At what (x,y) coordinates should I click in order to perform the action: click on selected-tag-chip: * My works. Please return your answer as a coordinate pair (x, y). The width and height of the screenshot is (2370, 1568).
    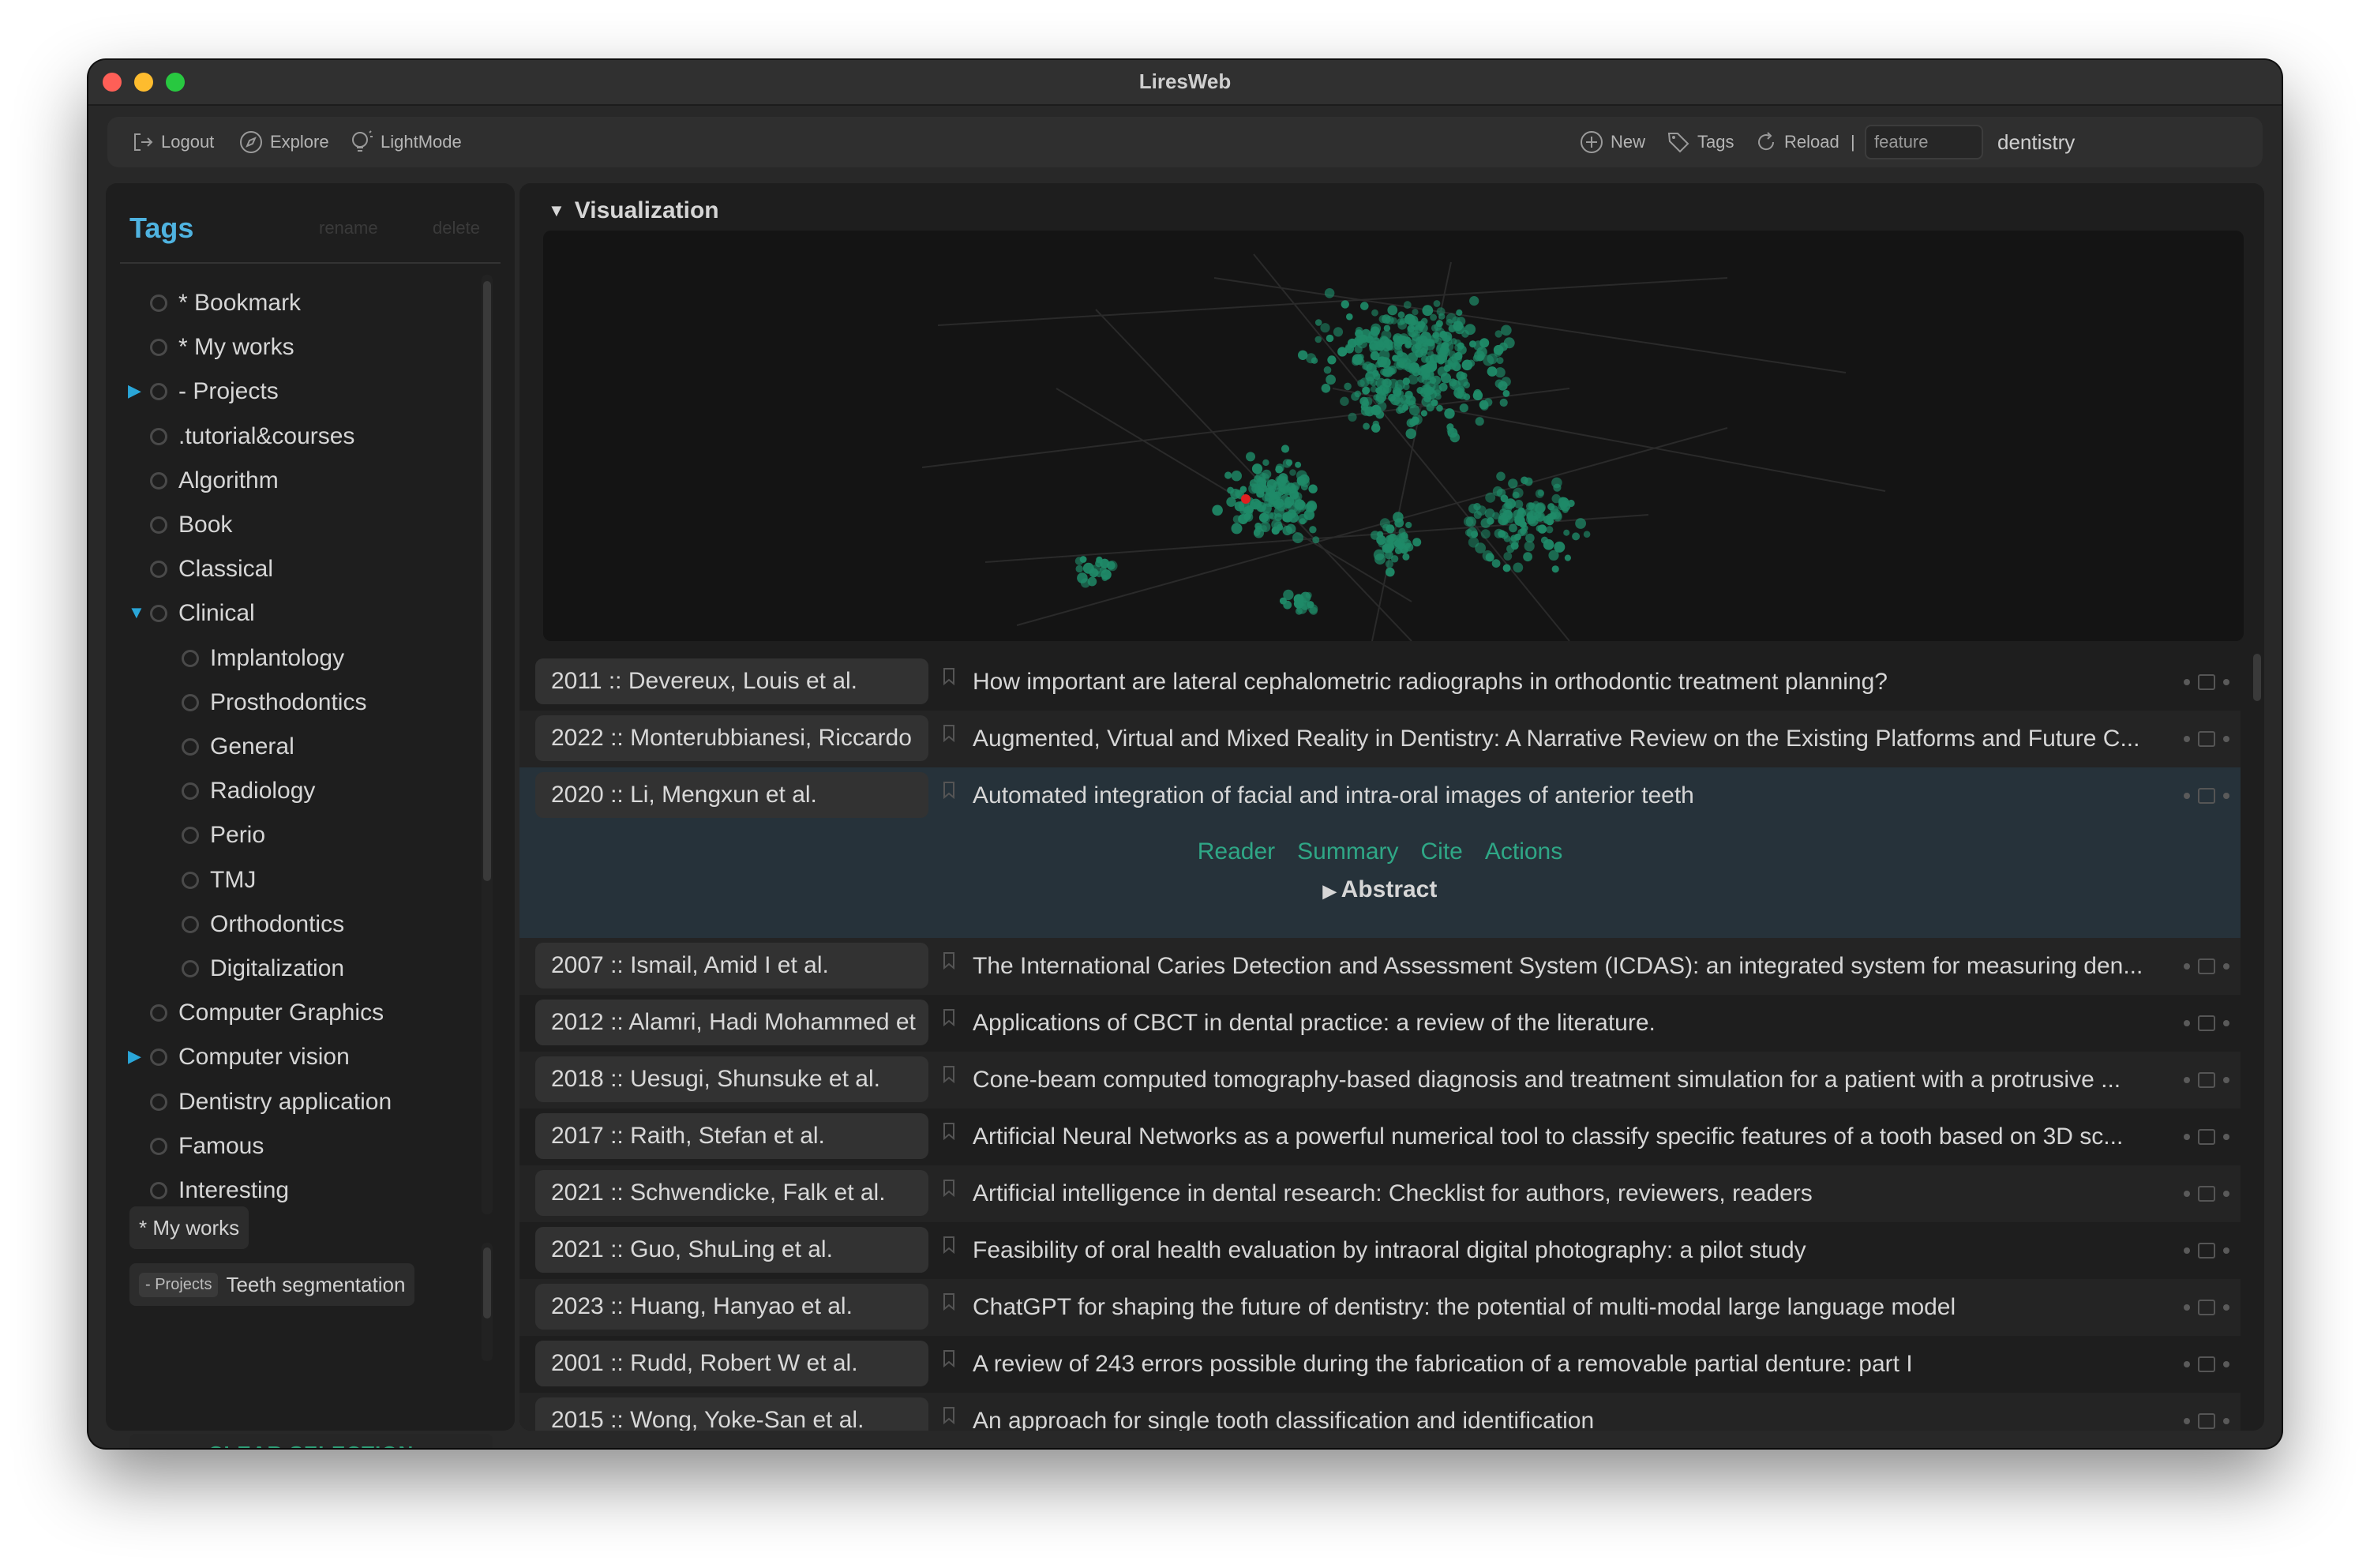
    Looking at the image, I should click on (189, 1227).